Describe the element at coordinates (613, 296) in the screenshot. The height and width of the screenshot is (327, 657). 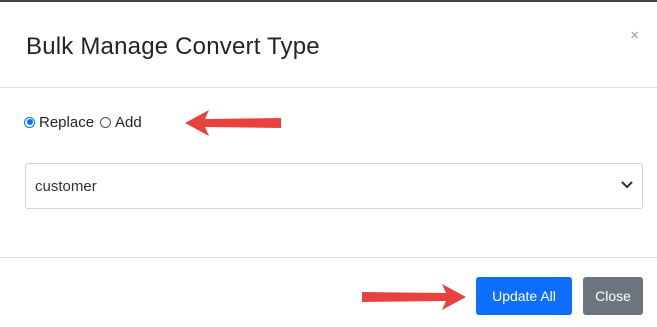
I see `close-button: Close` at that location.